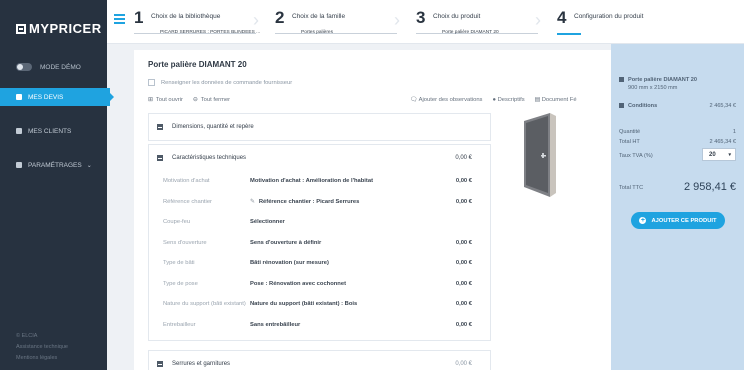  I want to click on row-label: Coupe-feu, so click(177, 222).